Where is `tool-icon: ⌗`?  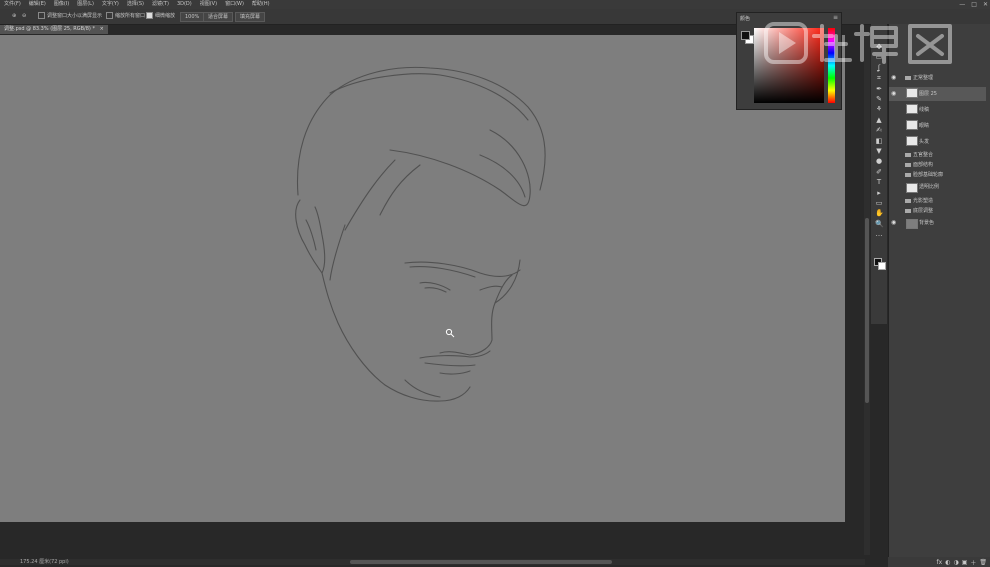
tool-icon: ⌗ is located at coordinates (879, 78).